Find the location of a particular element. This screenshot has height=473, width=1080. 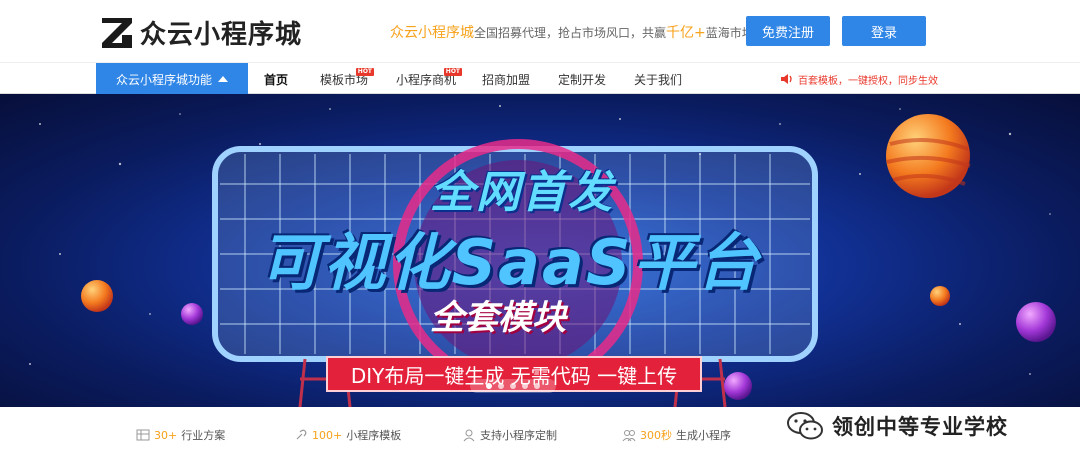

logo: 众云小程序城 is located at coordinates (201, 32).